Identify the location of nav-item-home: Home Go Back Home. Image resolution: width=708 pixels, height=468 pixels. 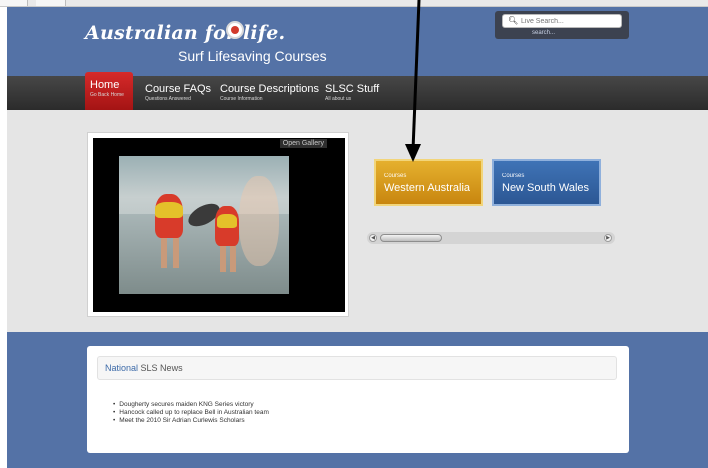
(109, 92).